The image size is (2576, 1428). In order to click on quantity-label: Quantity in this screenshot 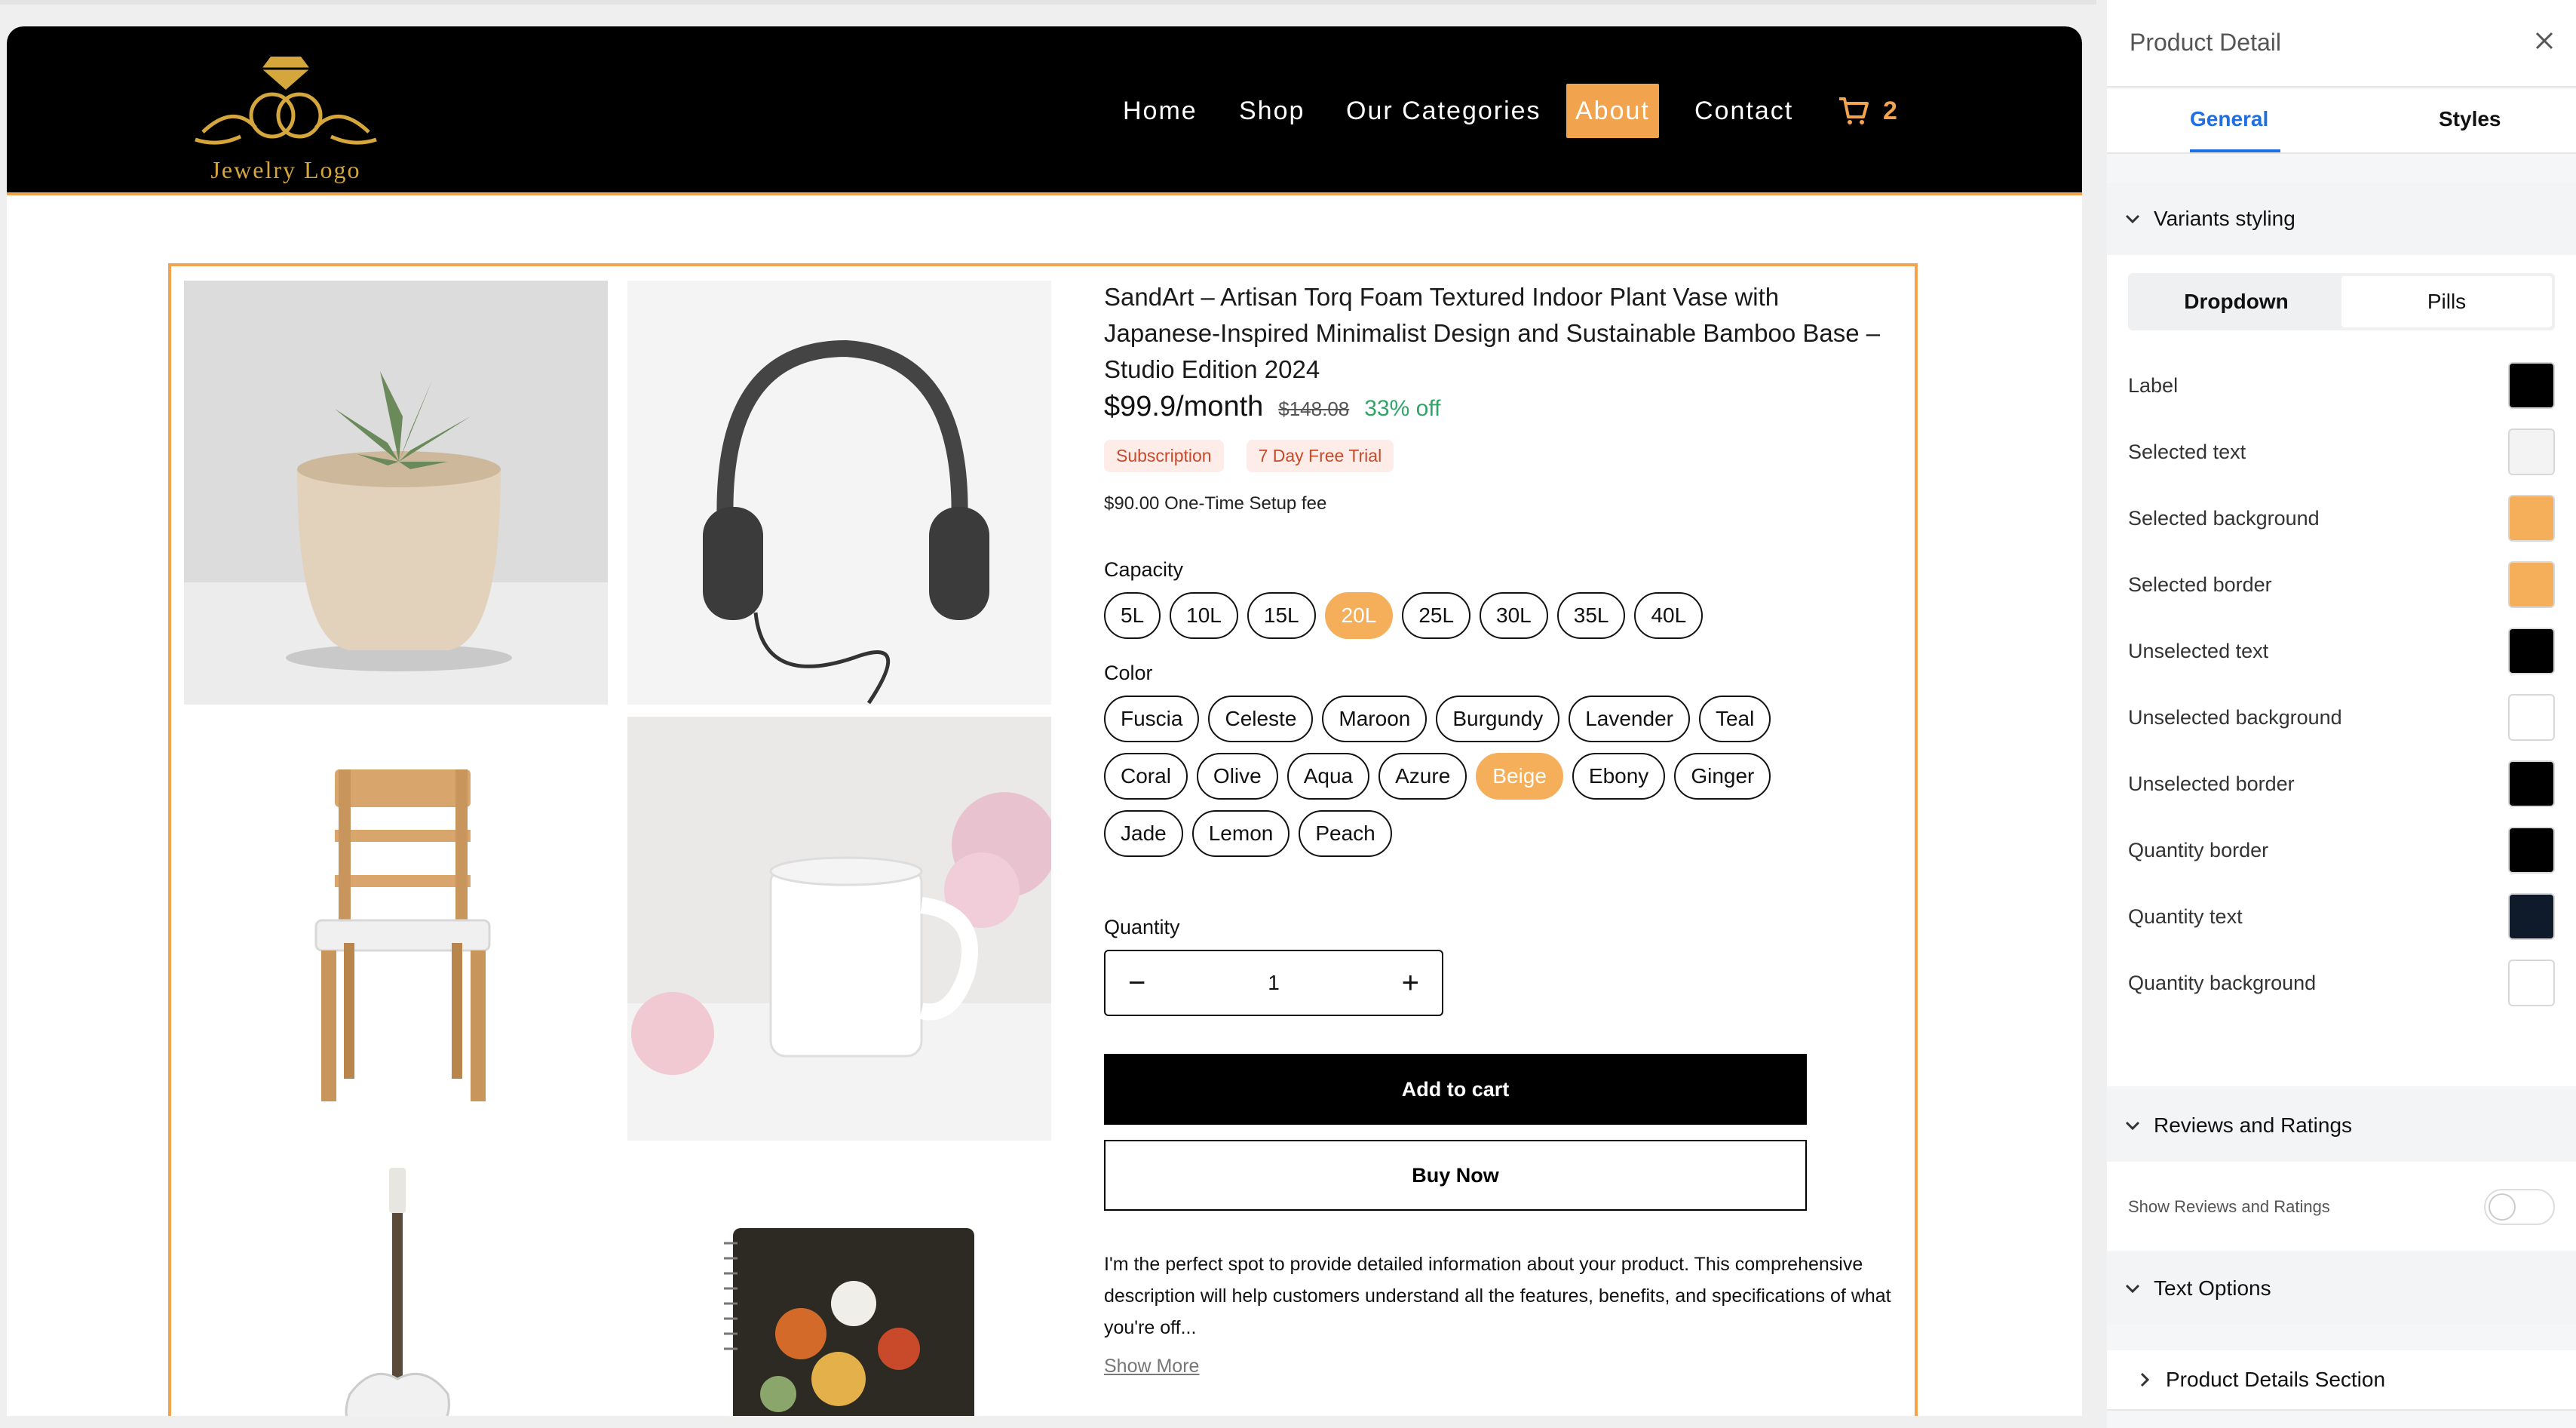, I will do `click(1142, 927)`.